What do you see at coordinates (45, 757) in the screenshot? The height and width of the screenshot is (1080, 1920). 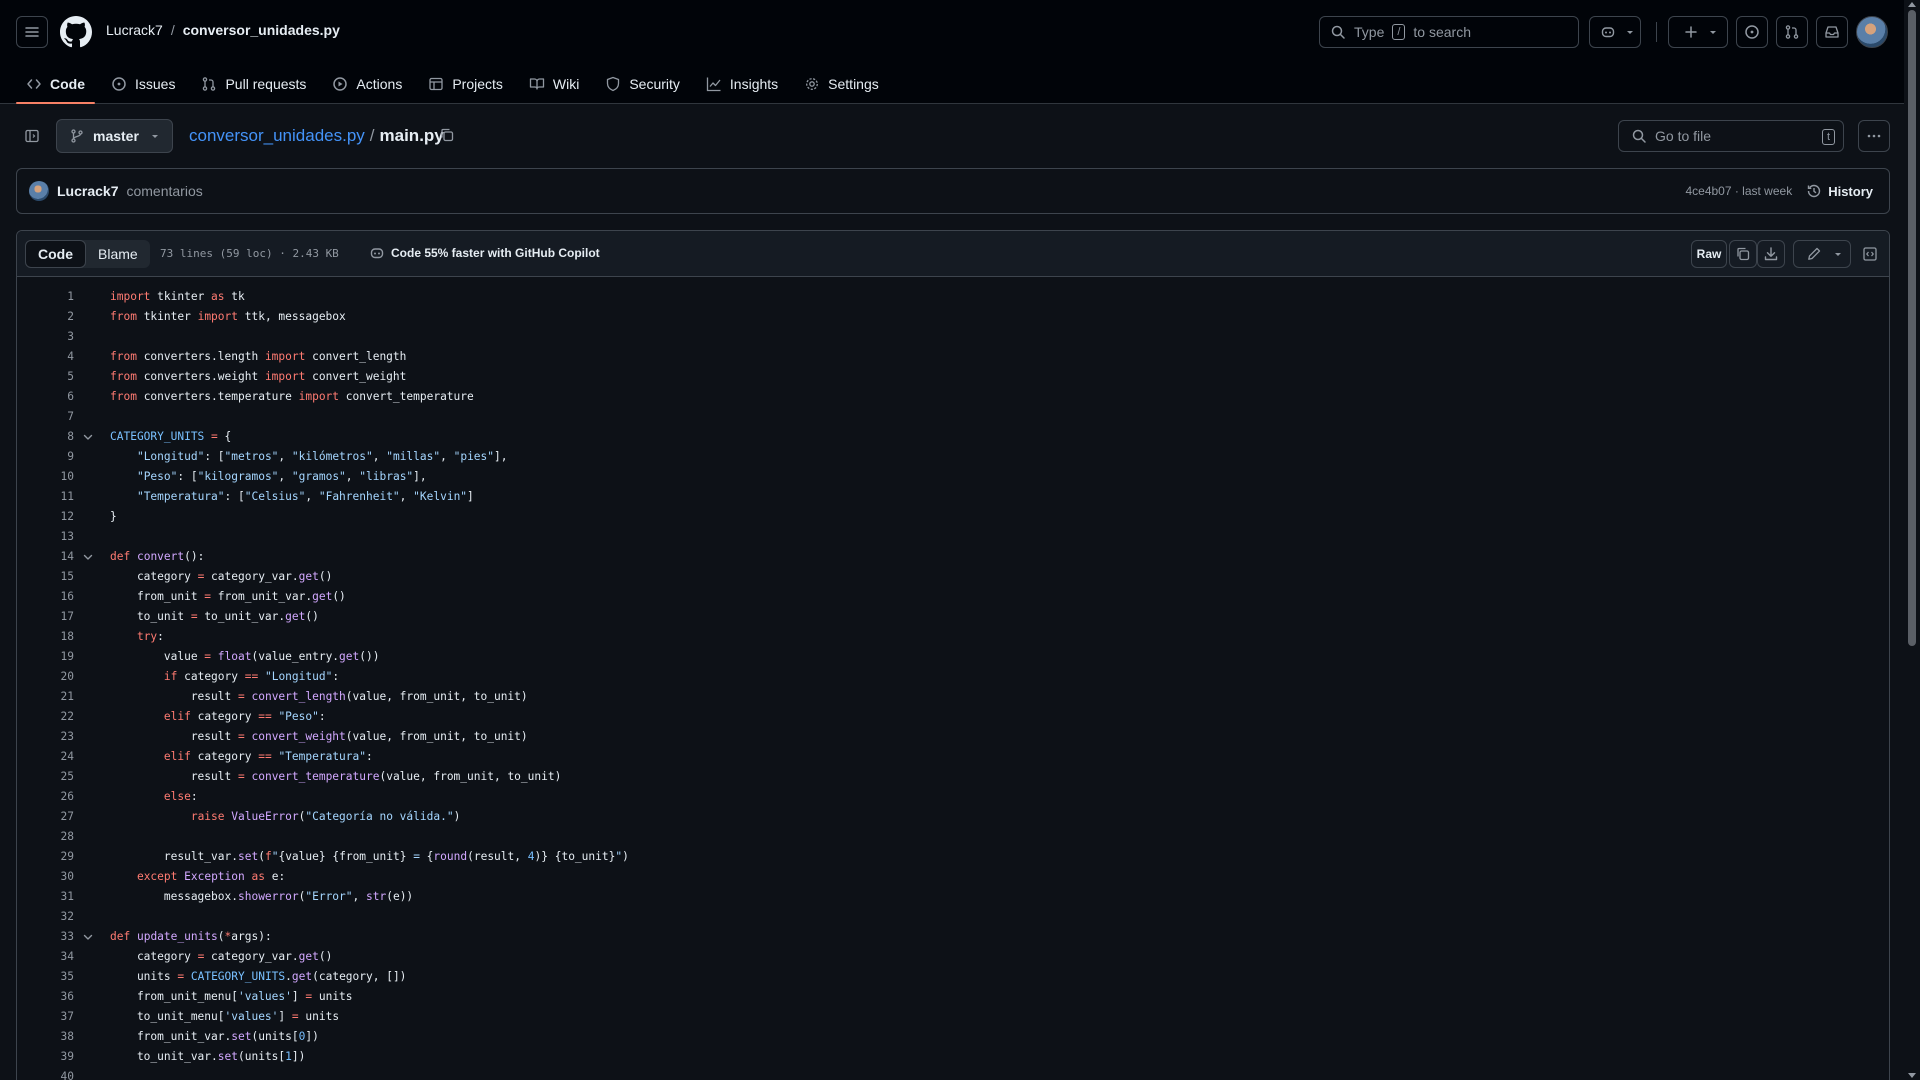 I see `line-number: 24` at bounding box center [45, 757].